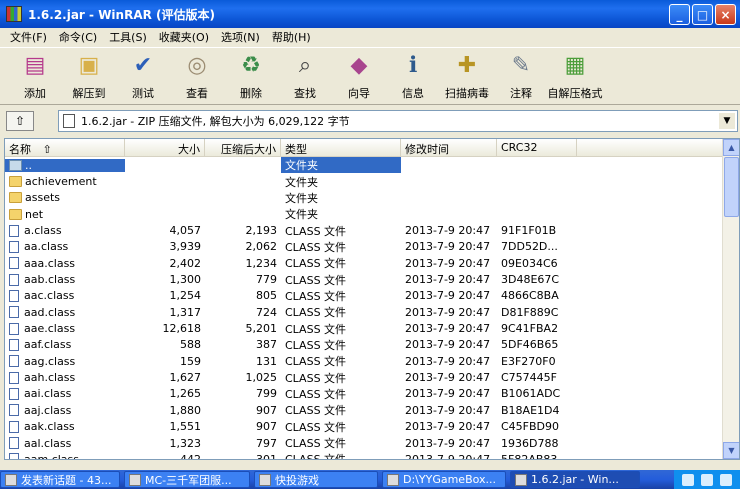 This screenshot has height=489, width=740. I want to click on toolbar-button-virus-scan: ✚ 扫描病毒, so click(467, 76).